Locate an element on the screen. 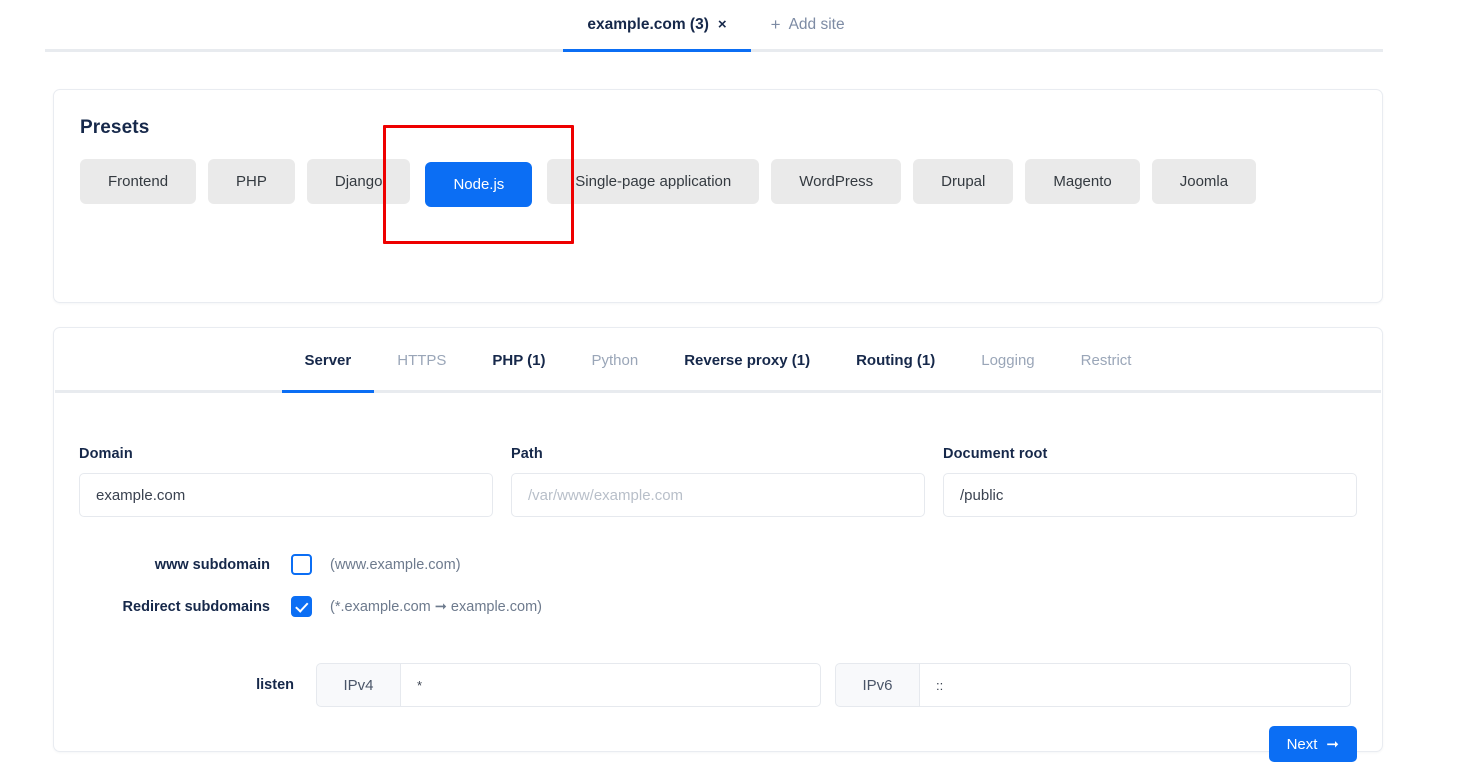  next-button: Next ➞ is located at coordinates (1312, 744).